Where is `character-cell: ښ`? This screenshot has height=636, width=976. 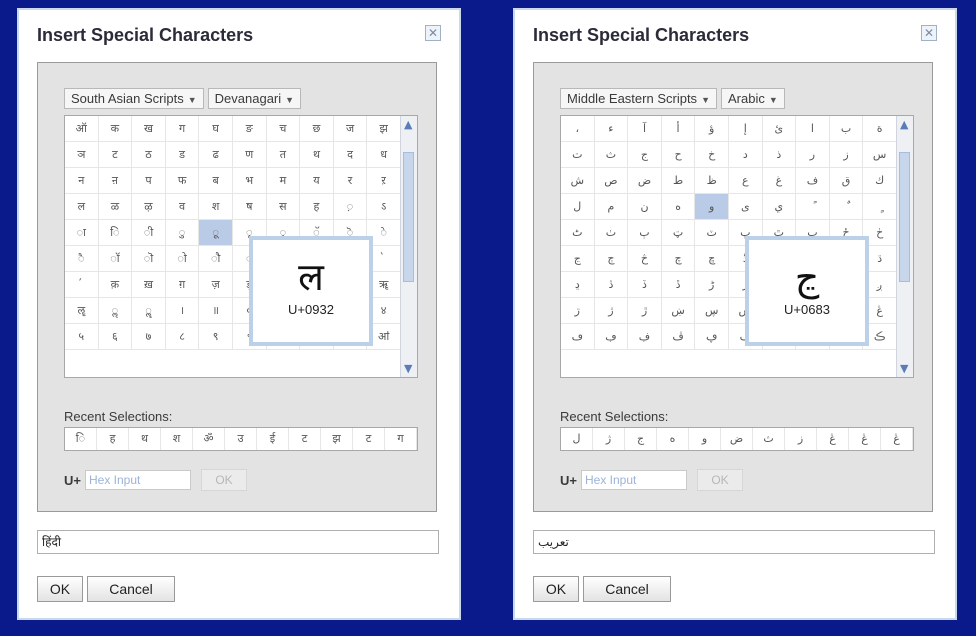
character-cell: ښ is located at coordinates (678, 311).